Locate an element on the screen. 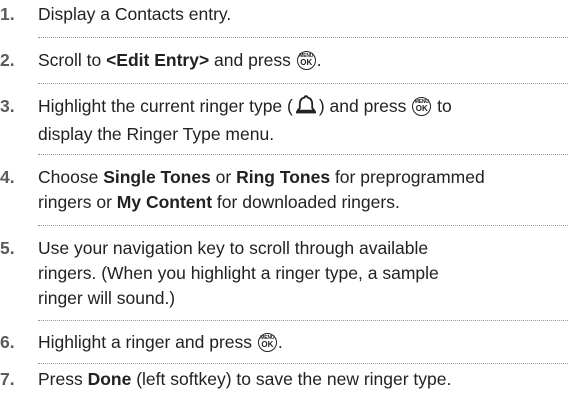 The image size is (570, 393). step-text-part: ) and press is located at coordinates (362, 106).